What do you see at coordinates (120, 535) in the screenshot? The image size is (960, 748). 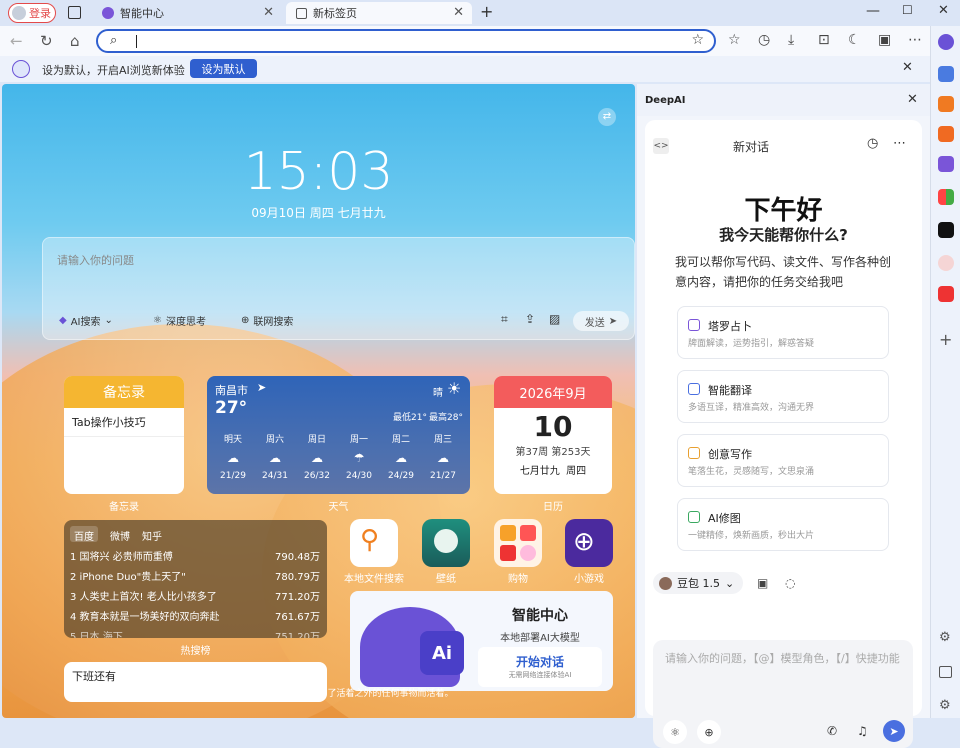 I see `hot-tab-weibo: 微博` at bounding box center [120, 535].